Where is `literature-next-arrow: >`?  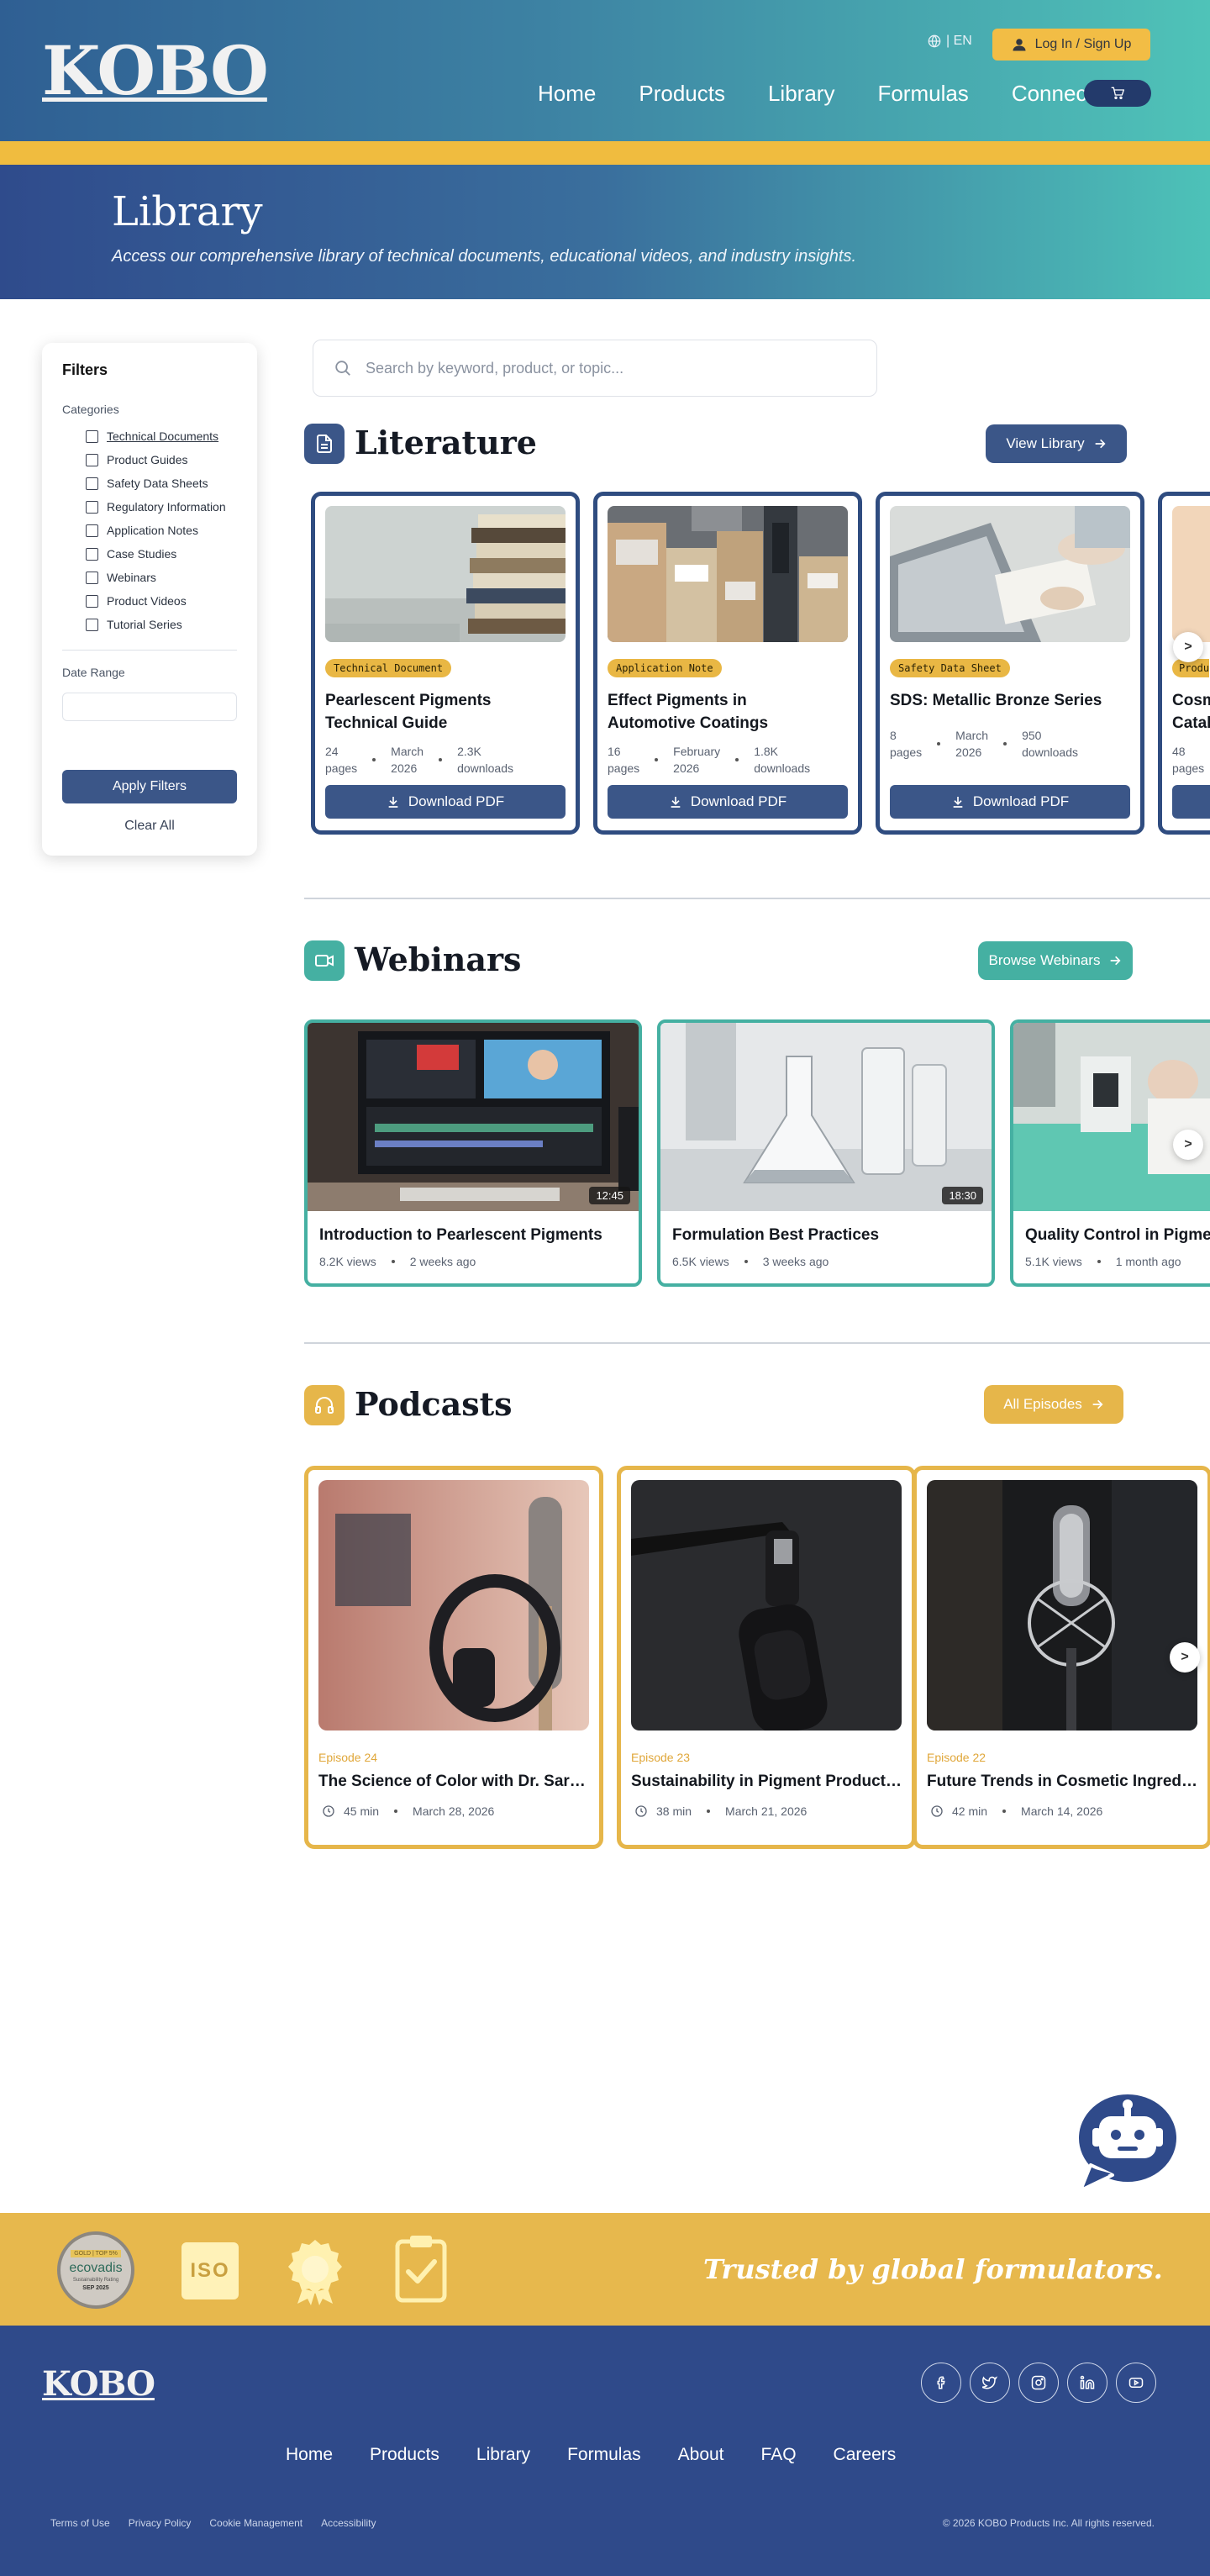 literature-next-arrow: > is located at coordinates (1188, 647).